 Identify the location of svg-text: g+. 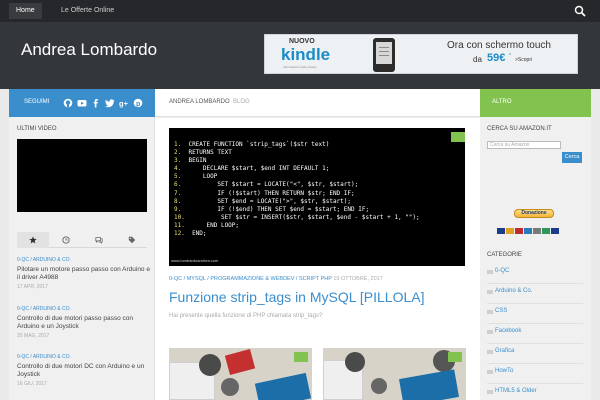
(124, 103).